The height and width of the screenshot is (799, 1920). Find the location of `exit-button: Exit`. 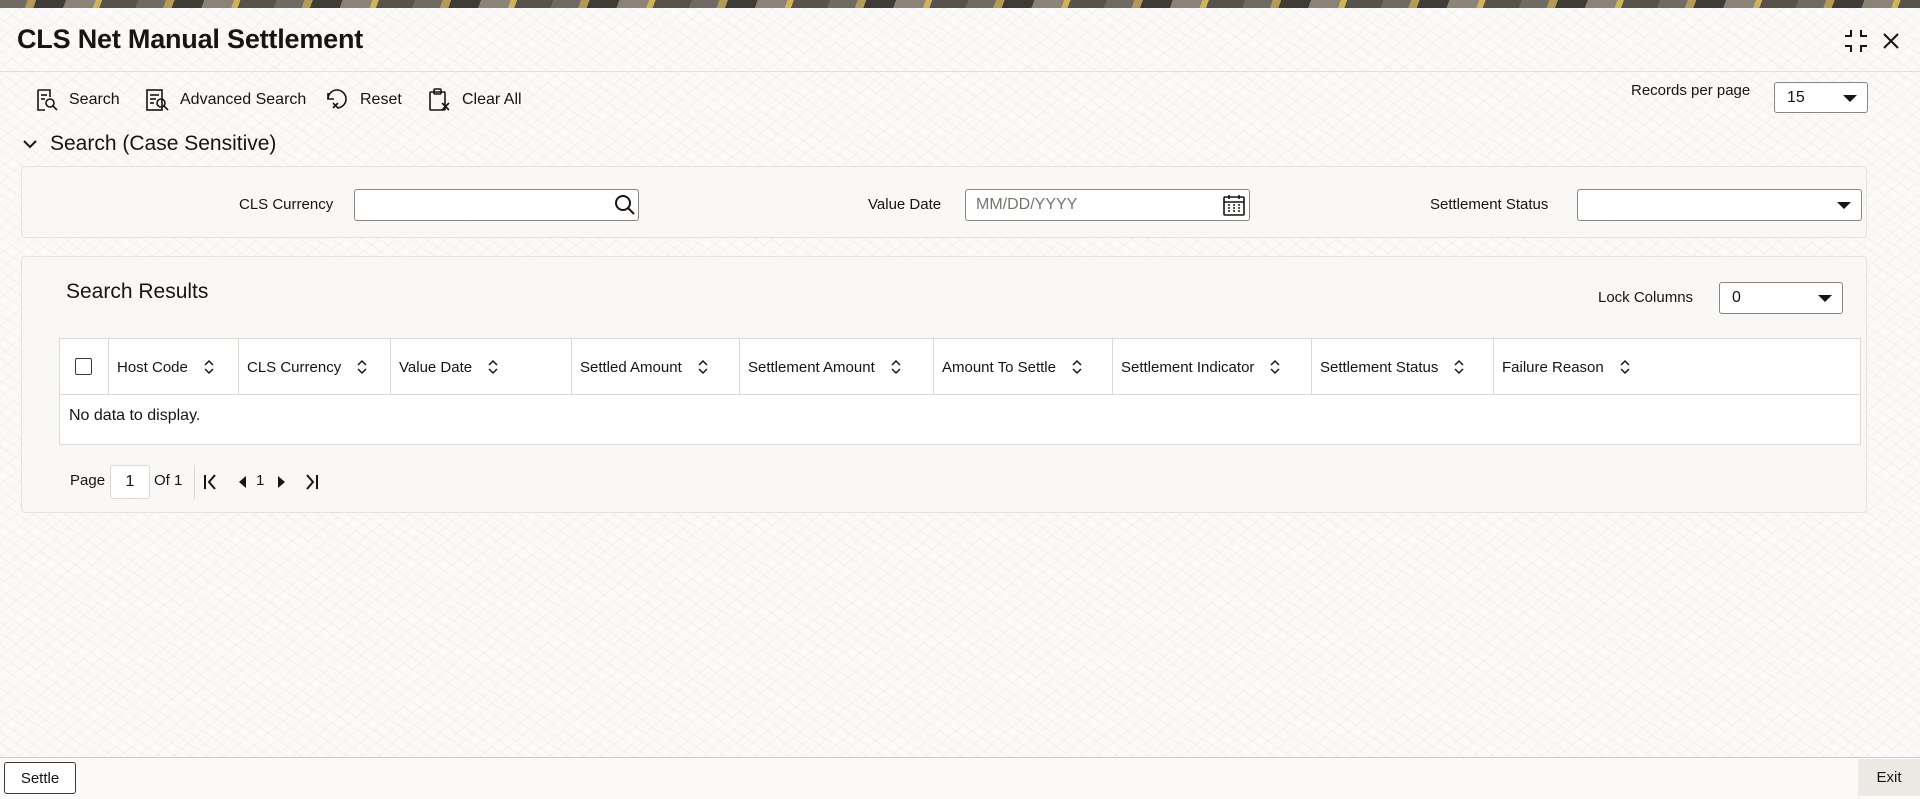

exit-button: Exit is located at coordinates (1889, 777).